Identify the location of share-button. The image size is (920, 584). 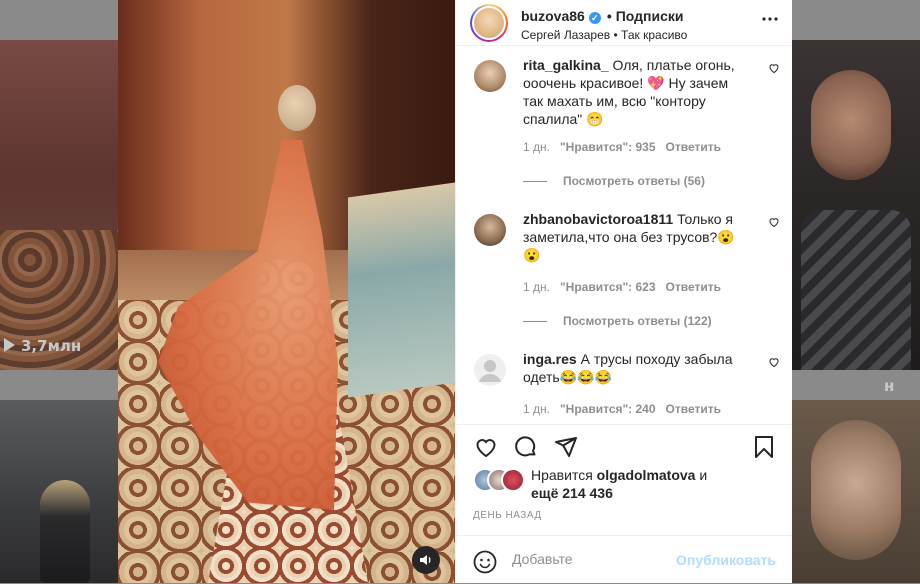
(566, 449).